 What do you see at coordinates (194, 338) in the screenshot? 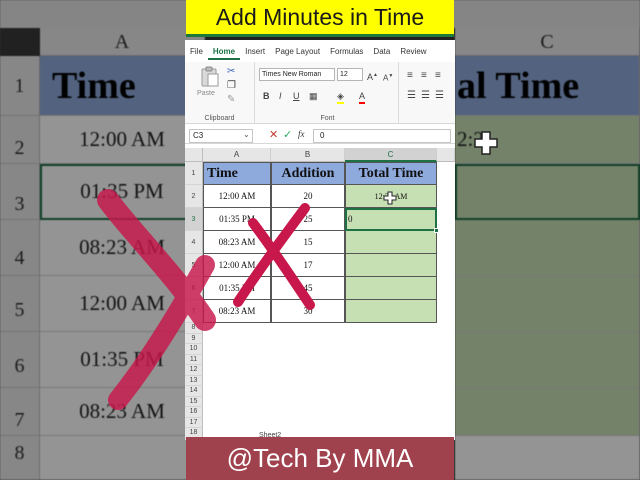
I see `row-header: 9` at bounding box center [194, 338].